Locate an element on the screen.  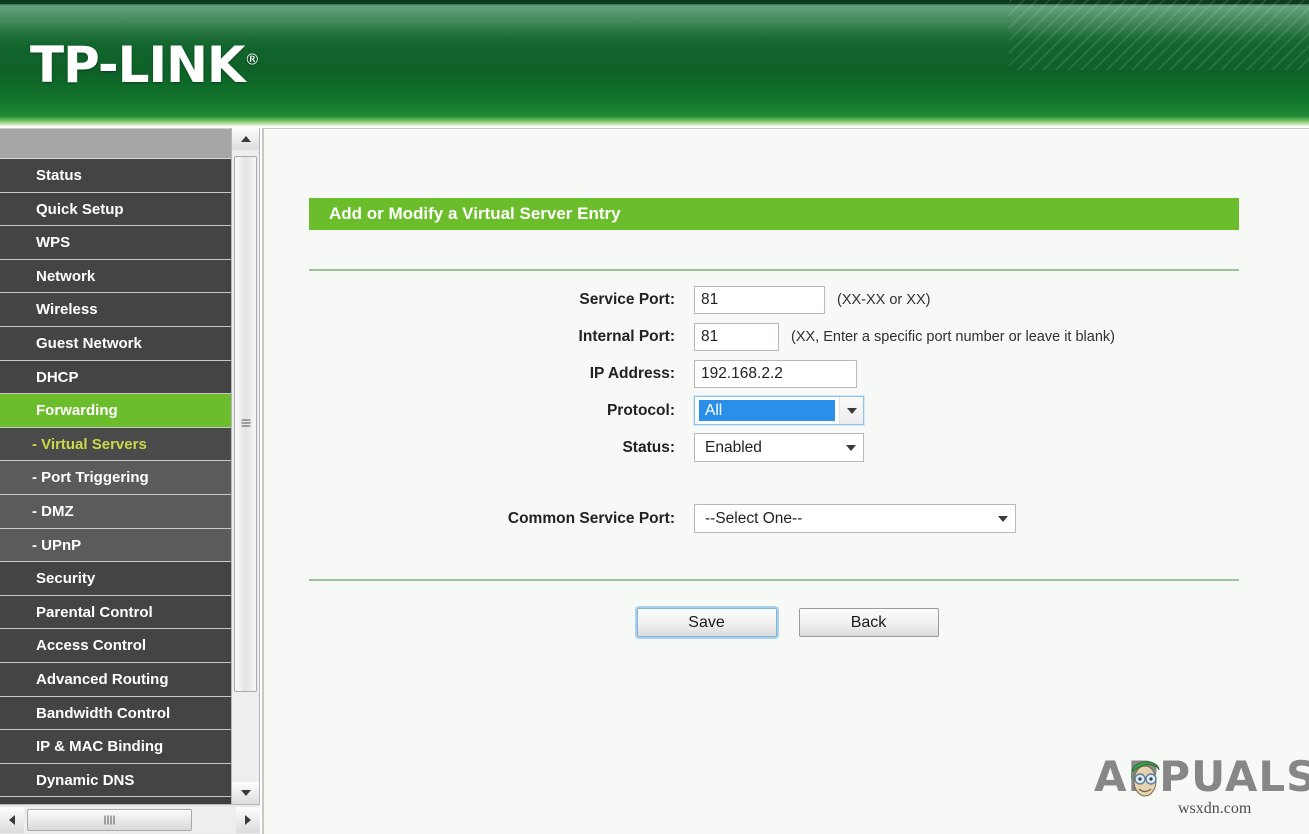
scroll-left-button is located at coordinates (12, 819).